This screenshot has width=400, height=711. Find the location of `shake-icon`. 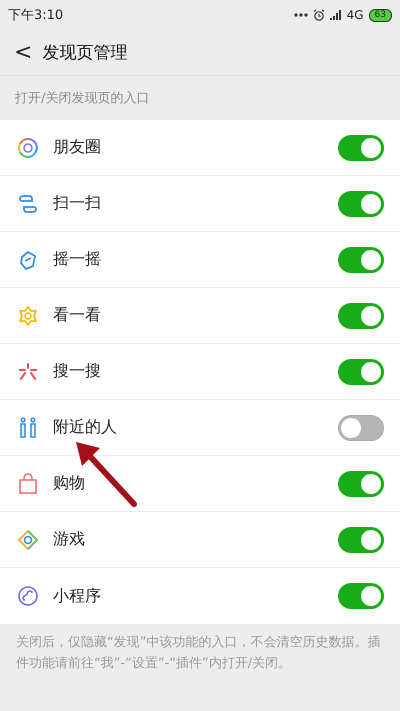

shake-icon is located at coordinates (28, 259).